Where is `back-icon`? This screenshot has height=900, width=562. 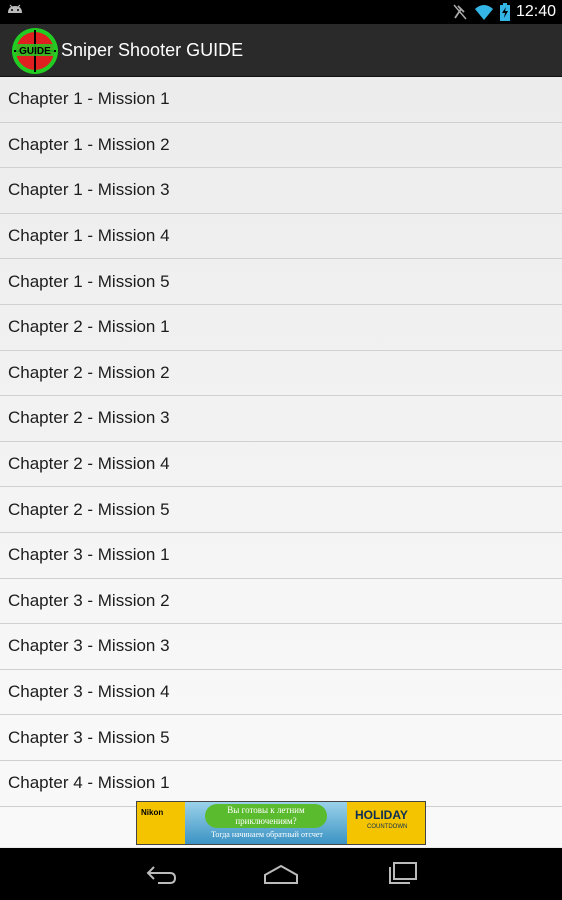
back-icon is located at coordinates (161, 875).